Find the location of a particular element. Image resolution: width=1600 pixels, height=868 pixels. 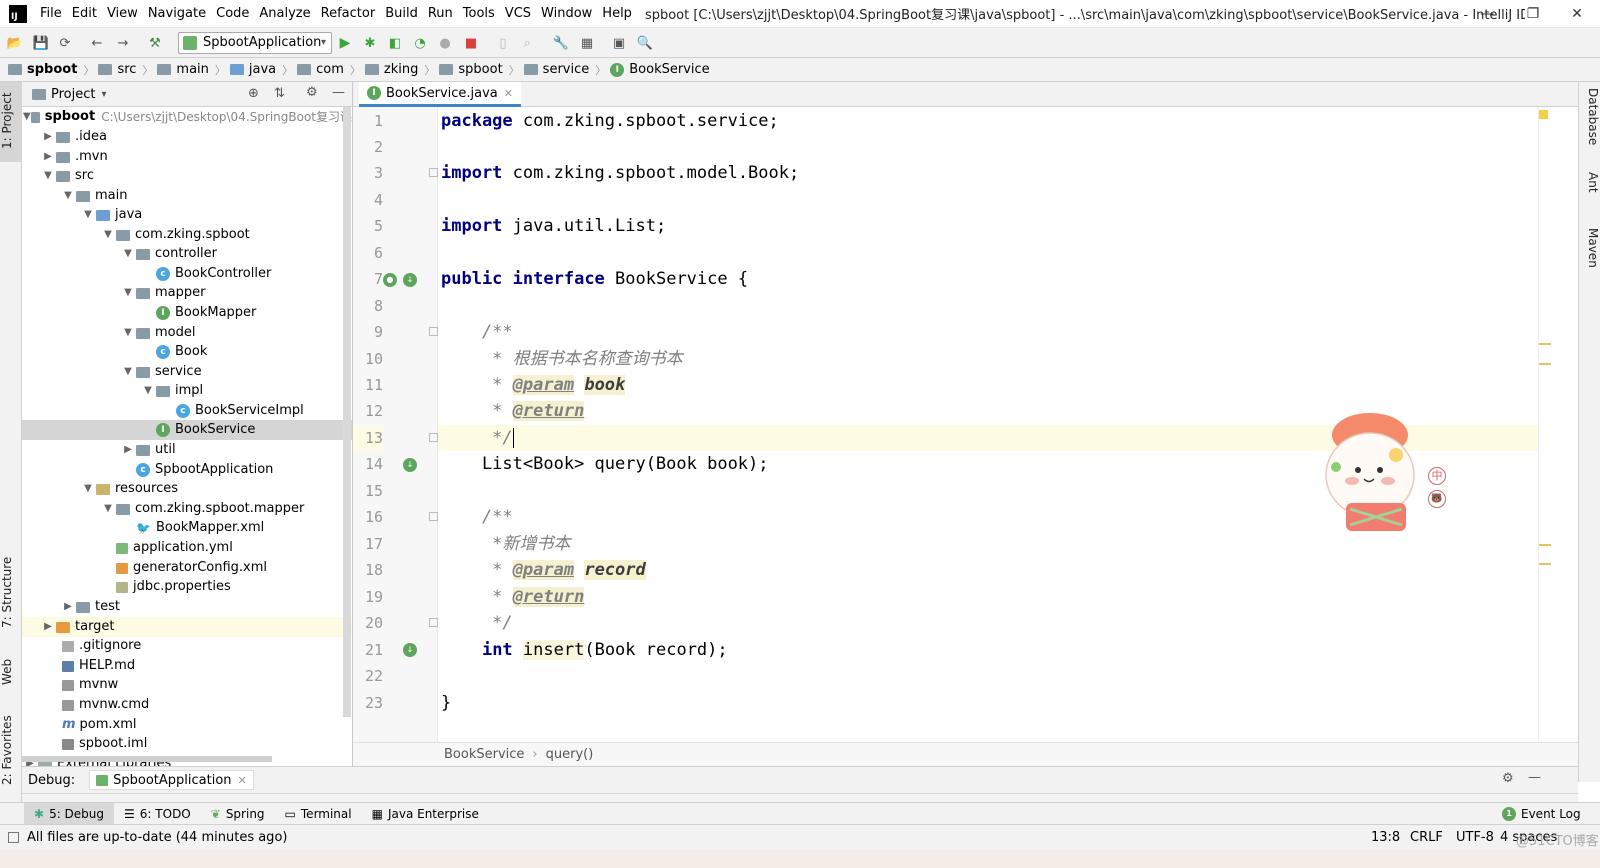

breadcrumb-zking: zking is located at coordinates (391, 69).